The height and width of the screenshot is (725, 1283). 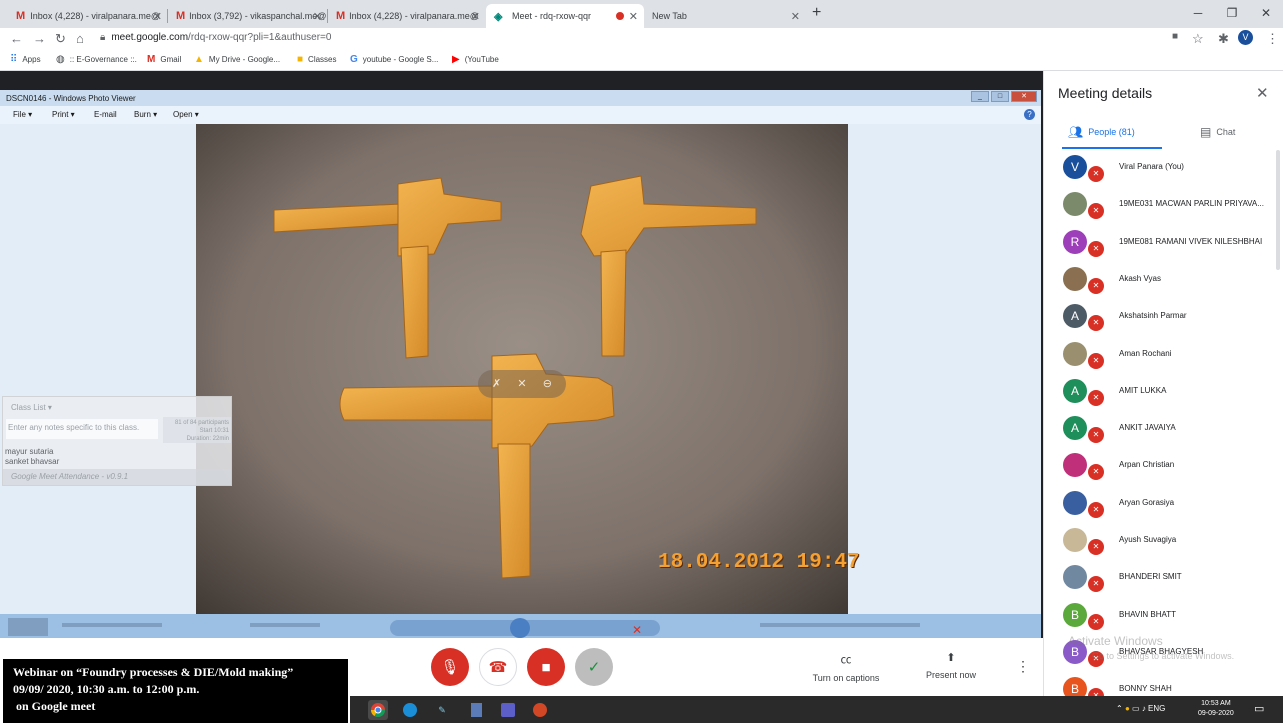 I want to click on menu-icon: ⋮, so click(x=1272, y=39).